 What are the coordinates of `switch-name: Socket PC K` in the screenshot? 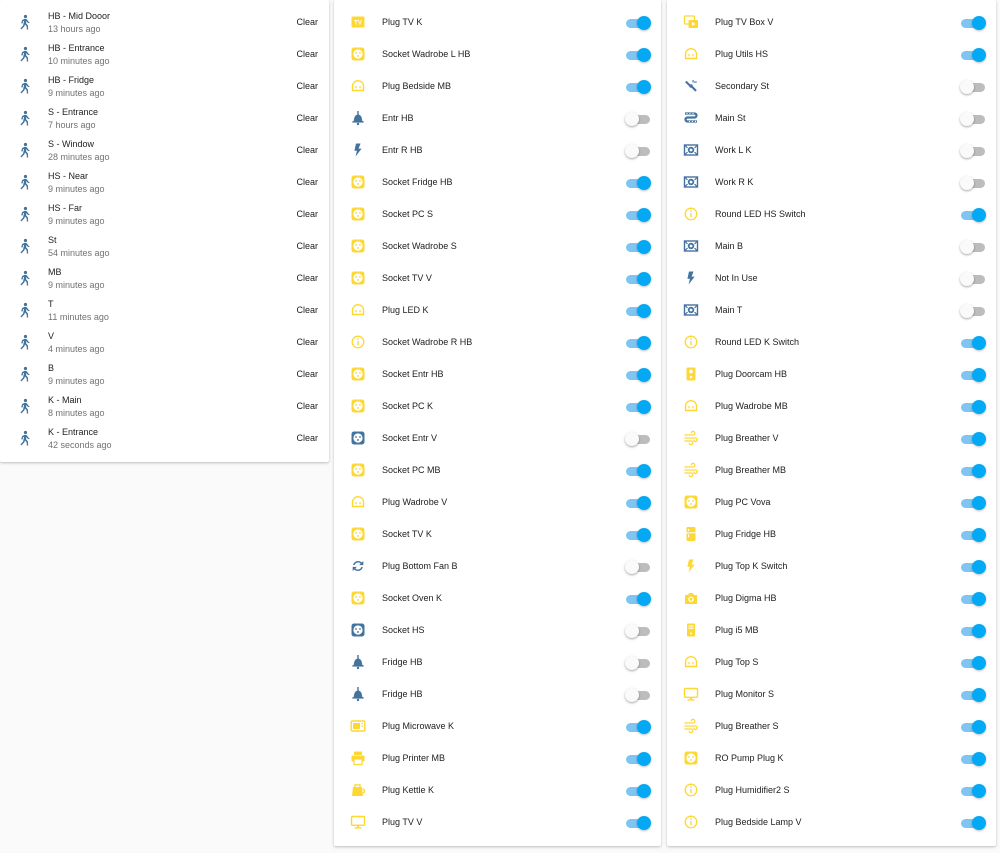 It's located at (407, 406).